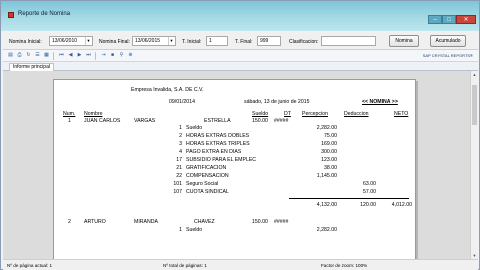  Describe the element at coordinates (179, 176) in the screenshot. I see `concept-code: 22` at that location.